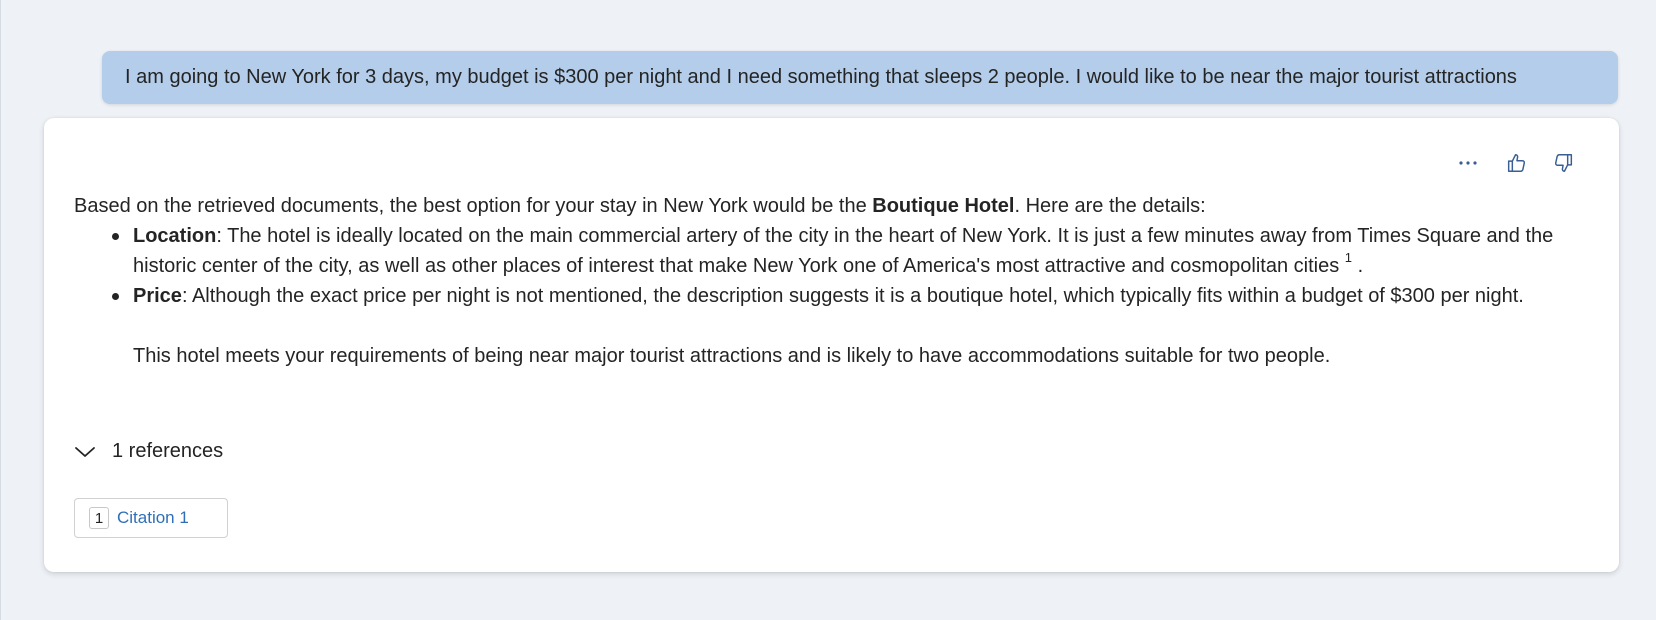 This screenshot has width=1656, height=620. What do you see at coordinates (1348, 257) in the screenshot?
I see `citation-superscript: 1` at bounding box center [1348, 257].